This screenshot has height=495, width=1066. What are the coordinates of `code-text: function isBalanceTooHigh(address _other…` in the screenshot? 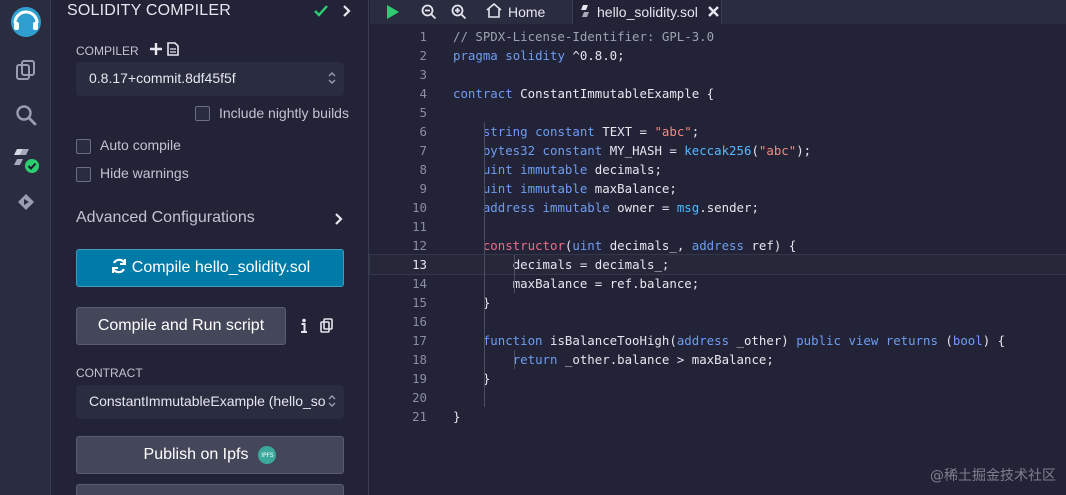 It's located at (744, 340).